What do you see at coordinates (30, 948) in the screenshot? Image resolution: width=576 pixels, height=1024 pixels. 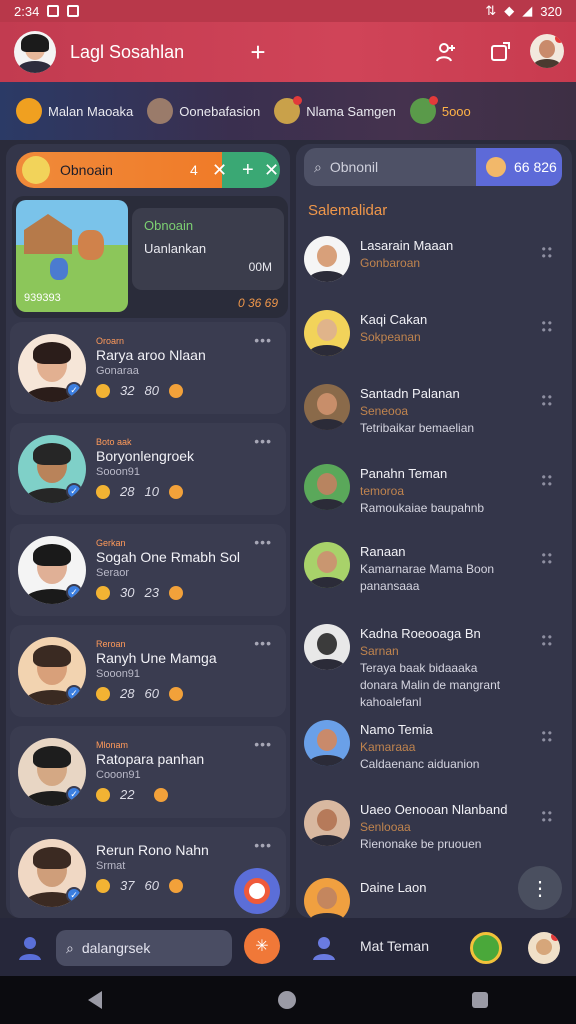 I see `people-icon` at bounding box center [30, 948].